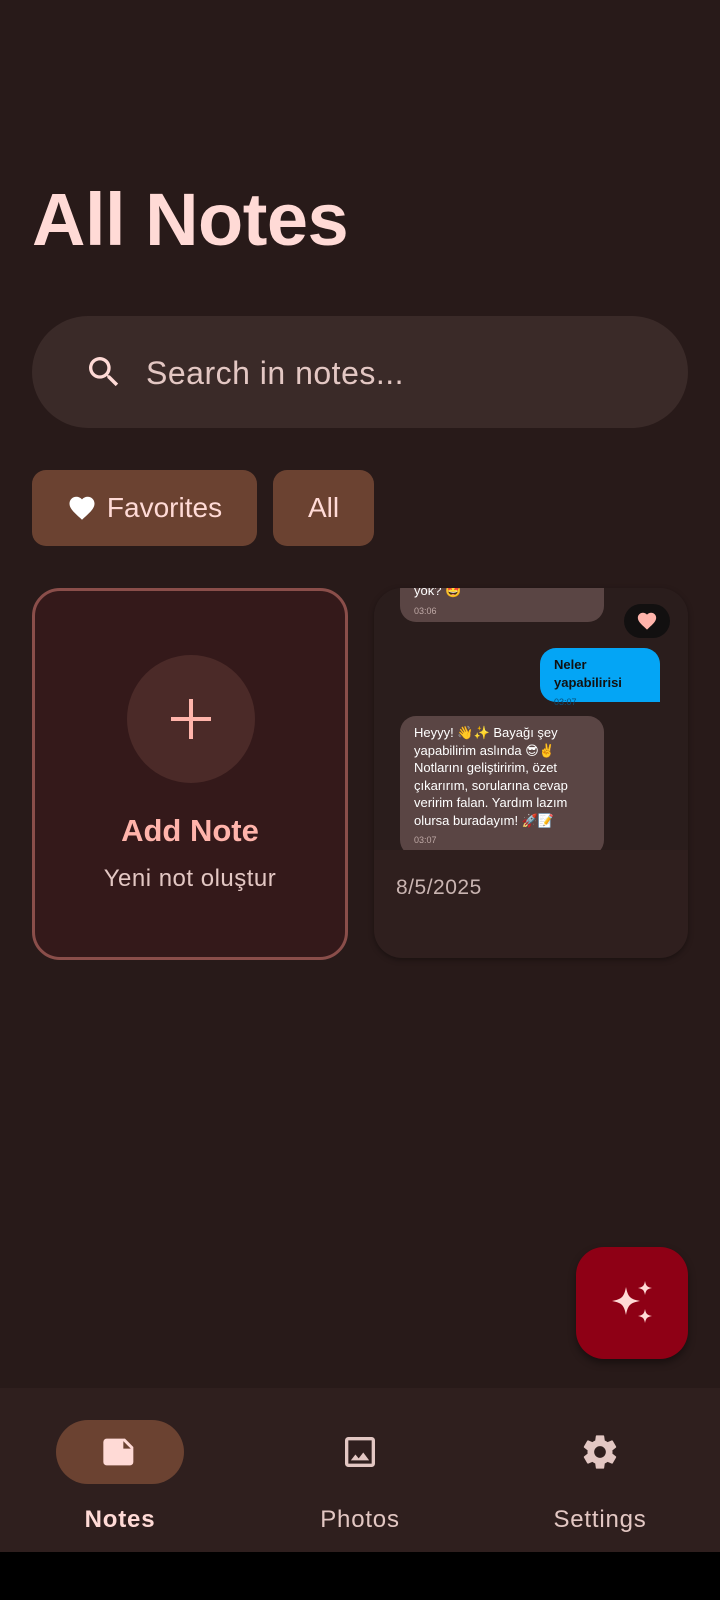  Describe the element at coordinates (120, 1519) in the screenshot. I see `nav-label: Notes` at that location.